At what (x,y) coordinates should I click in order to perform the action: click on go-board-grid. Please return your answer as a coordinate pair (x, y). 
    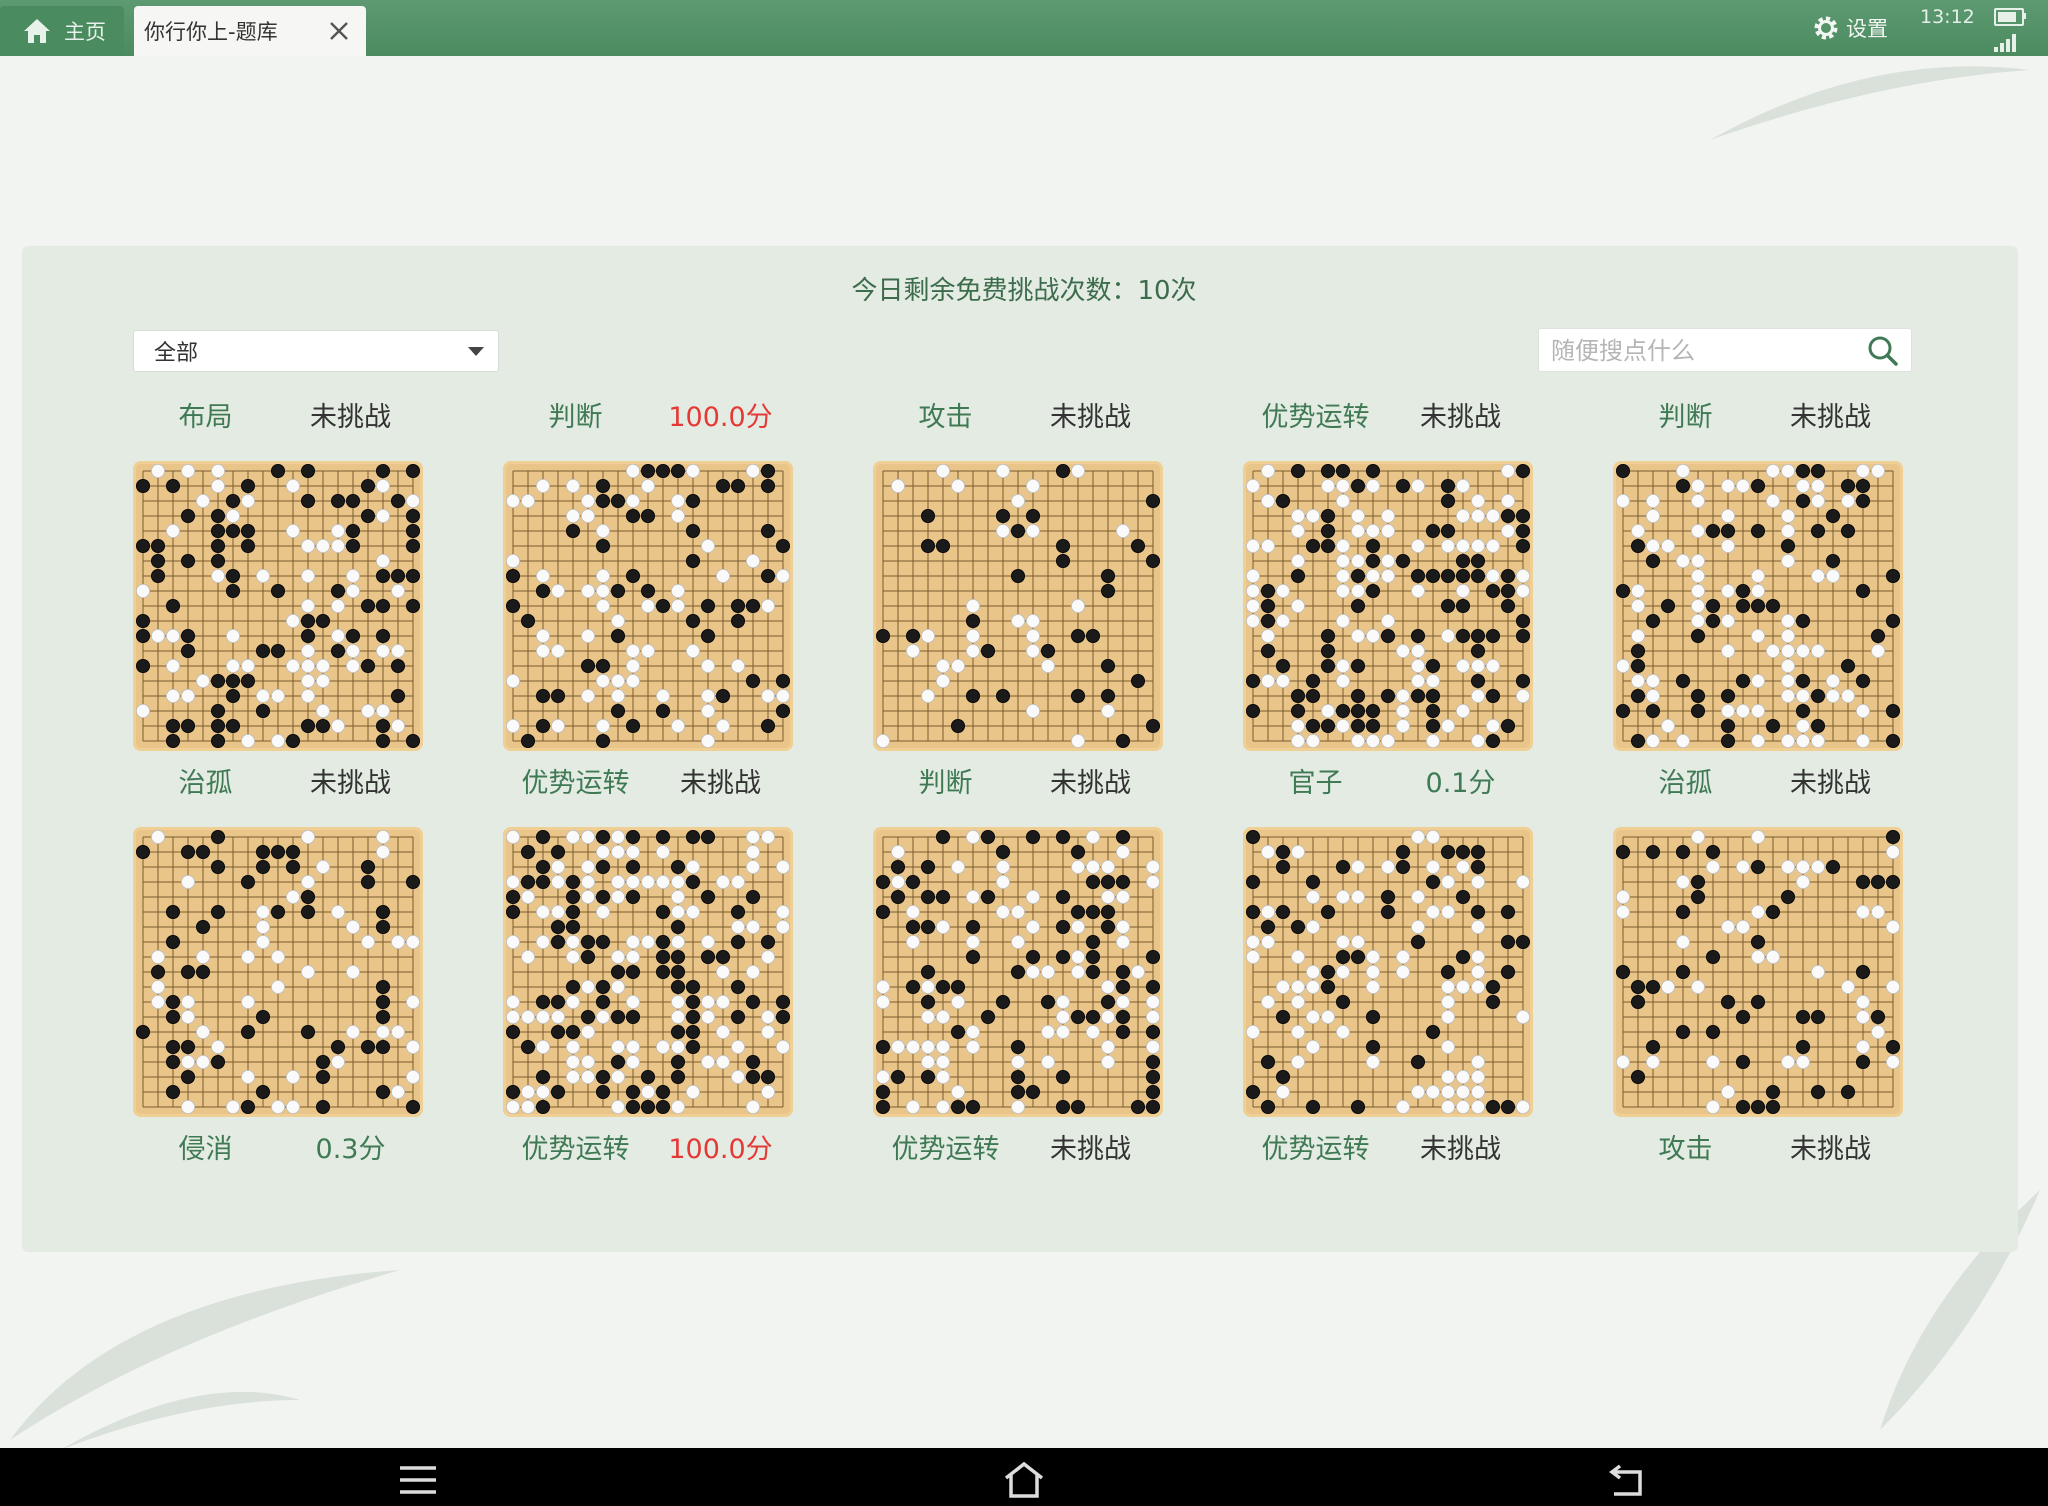
    Looking at the image, I should click on (278, 972).